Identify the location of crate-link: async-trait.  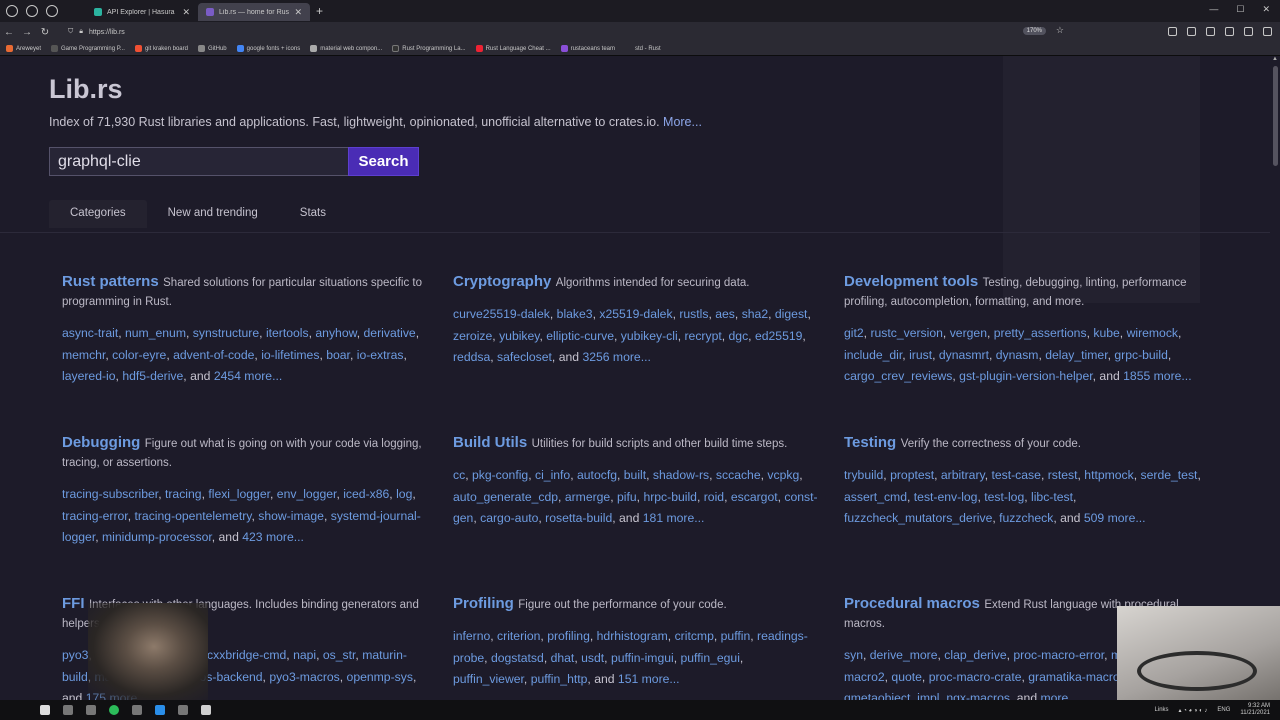
(90, 333).